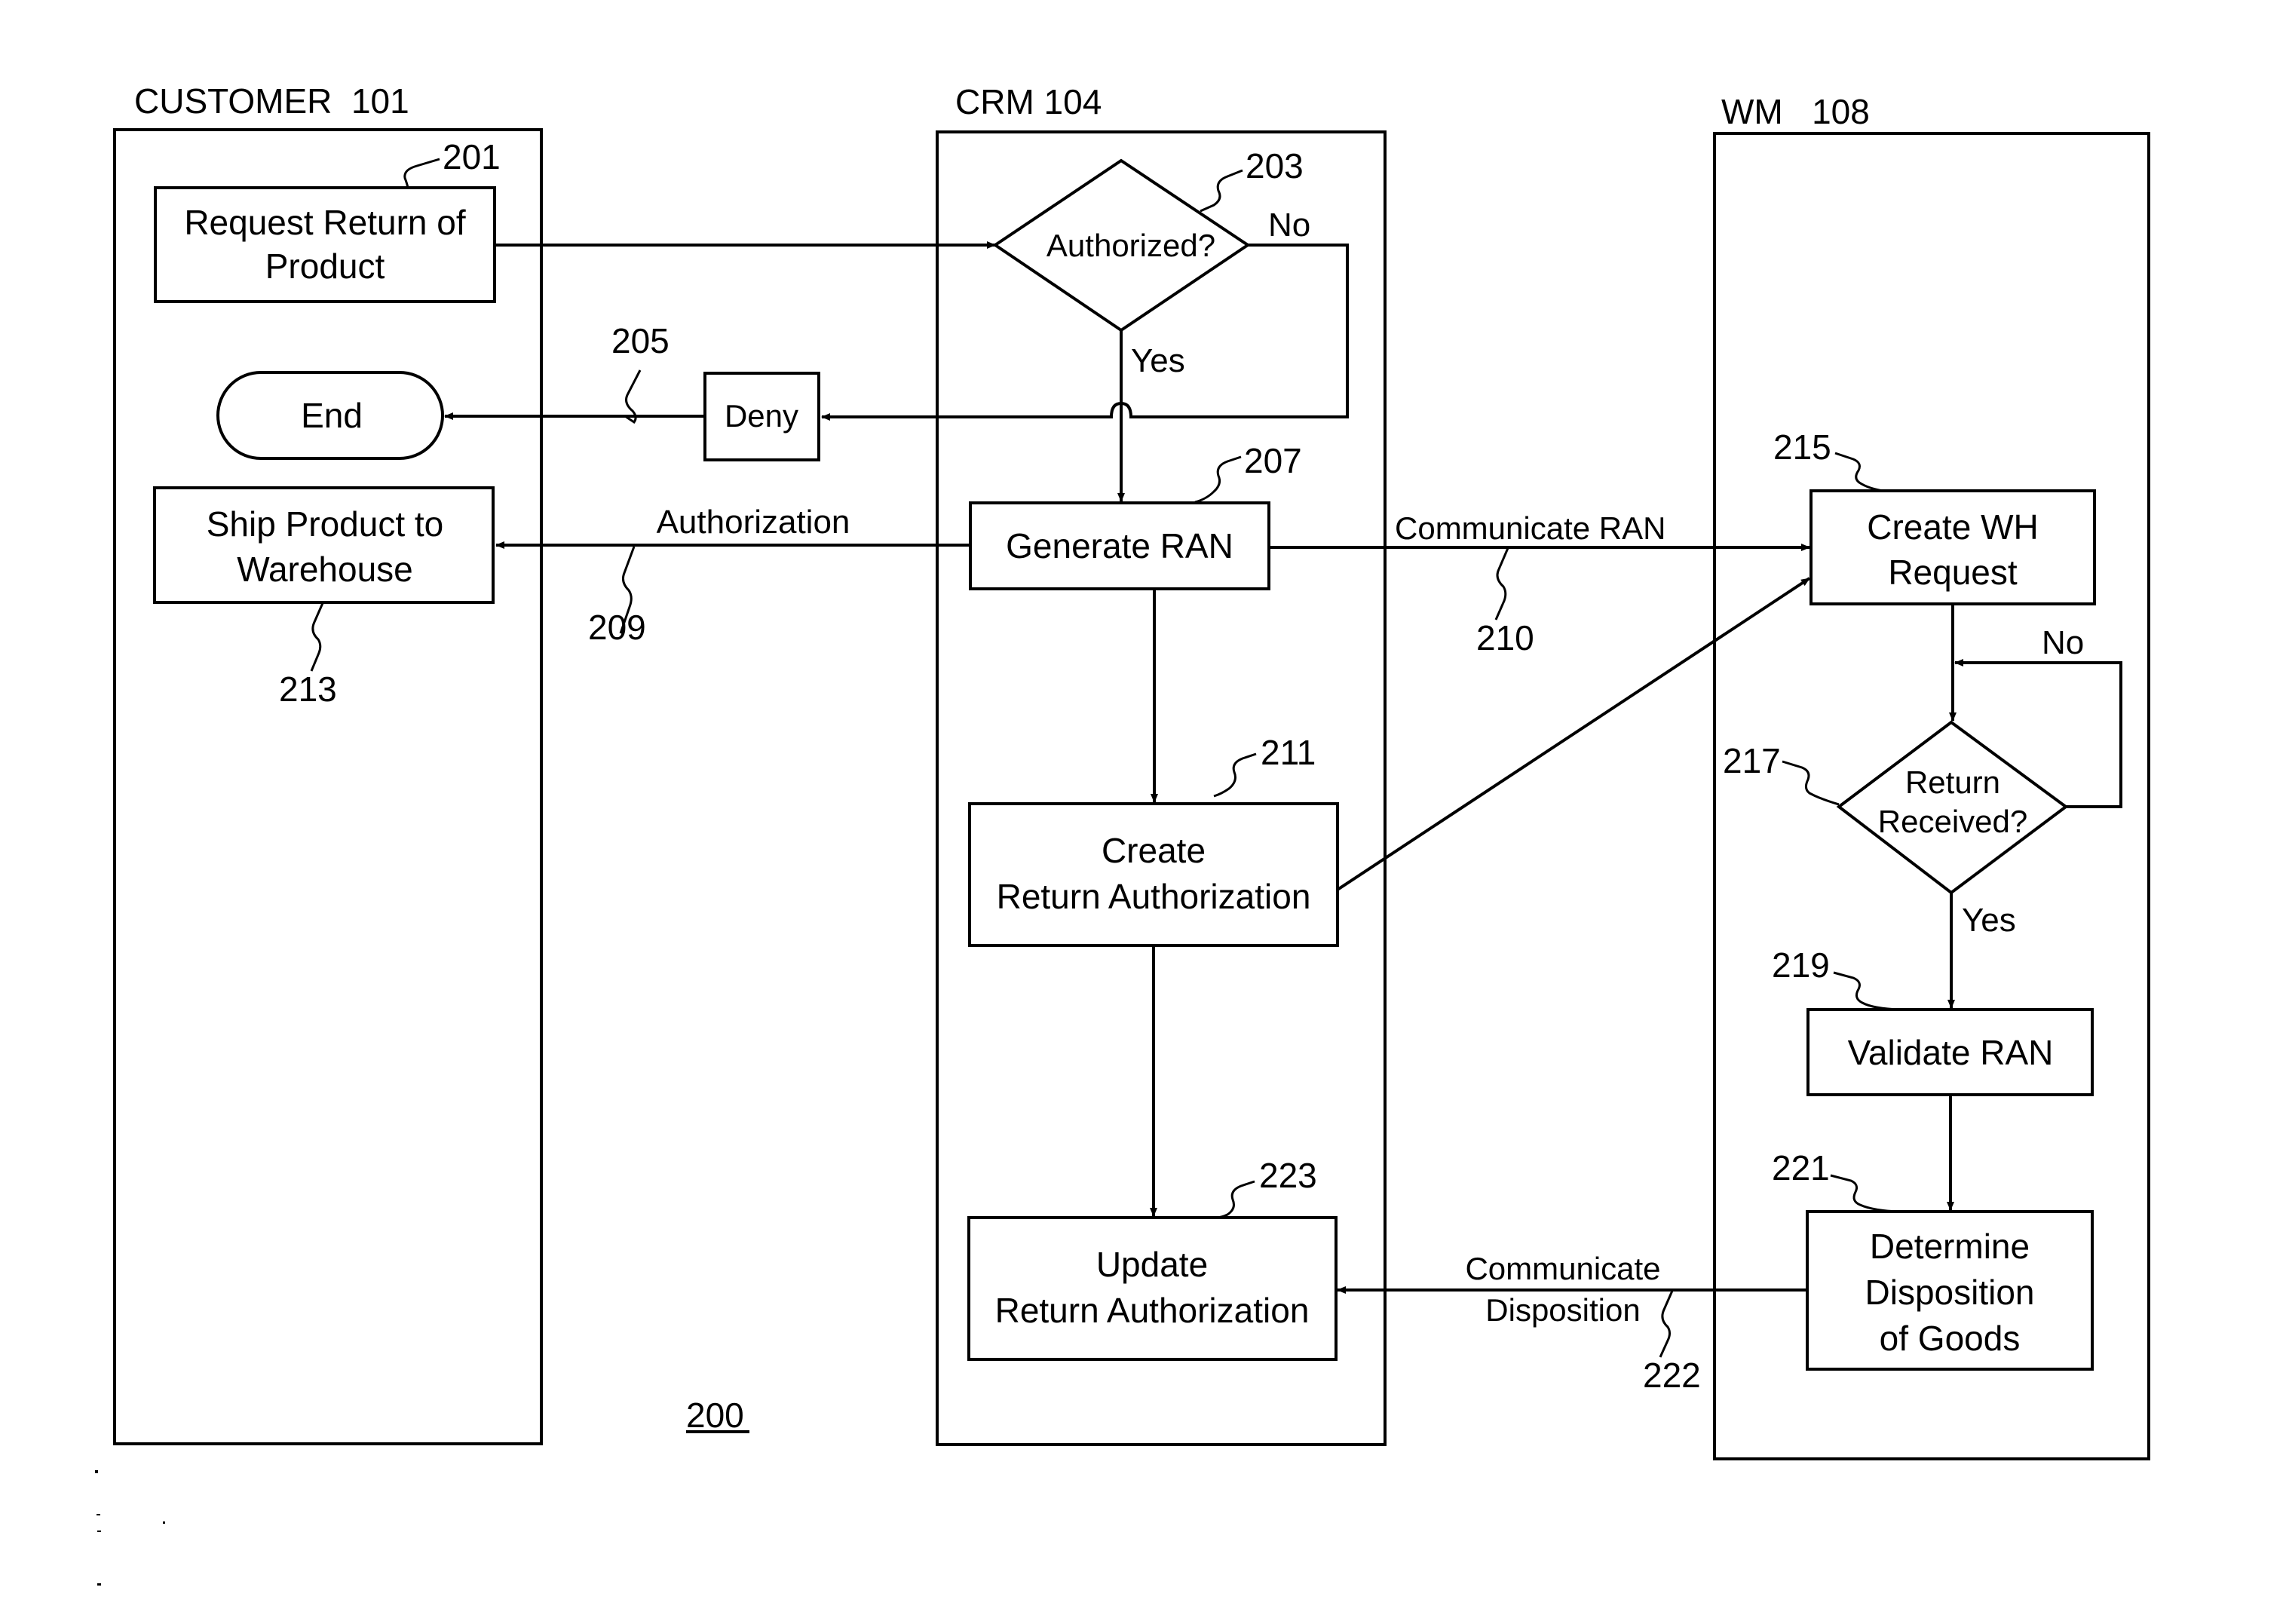 Image resolution: width=2286 pixels, height=1624 pixels. I want to click on node-create-wh-request: Create WH Request 215, so click(1934, 516).